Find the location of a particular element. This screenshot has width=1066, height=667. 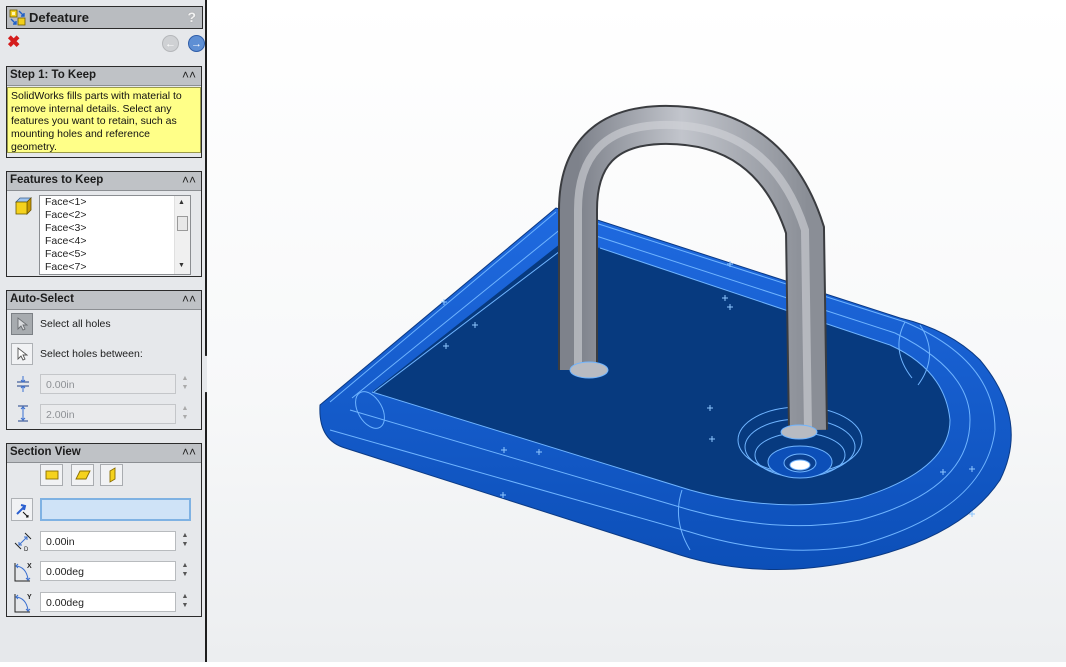

list-item: Face<5> is located at coordinates (117, 254).